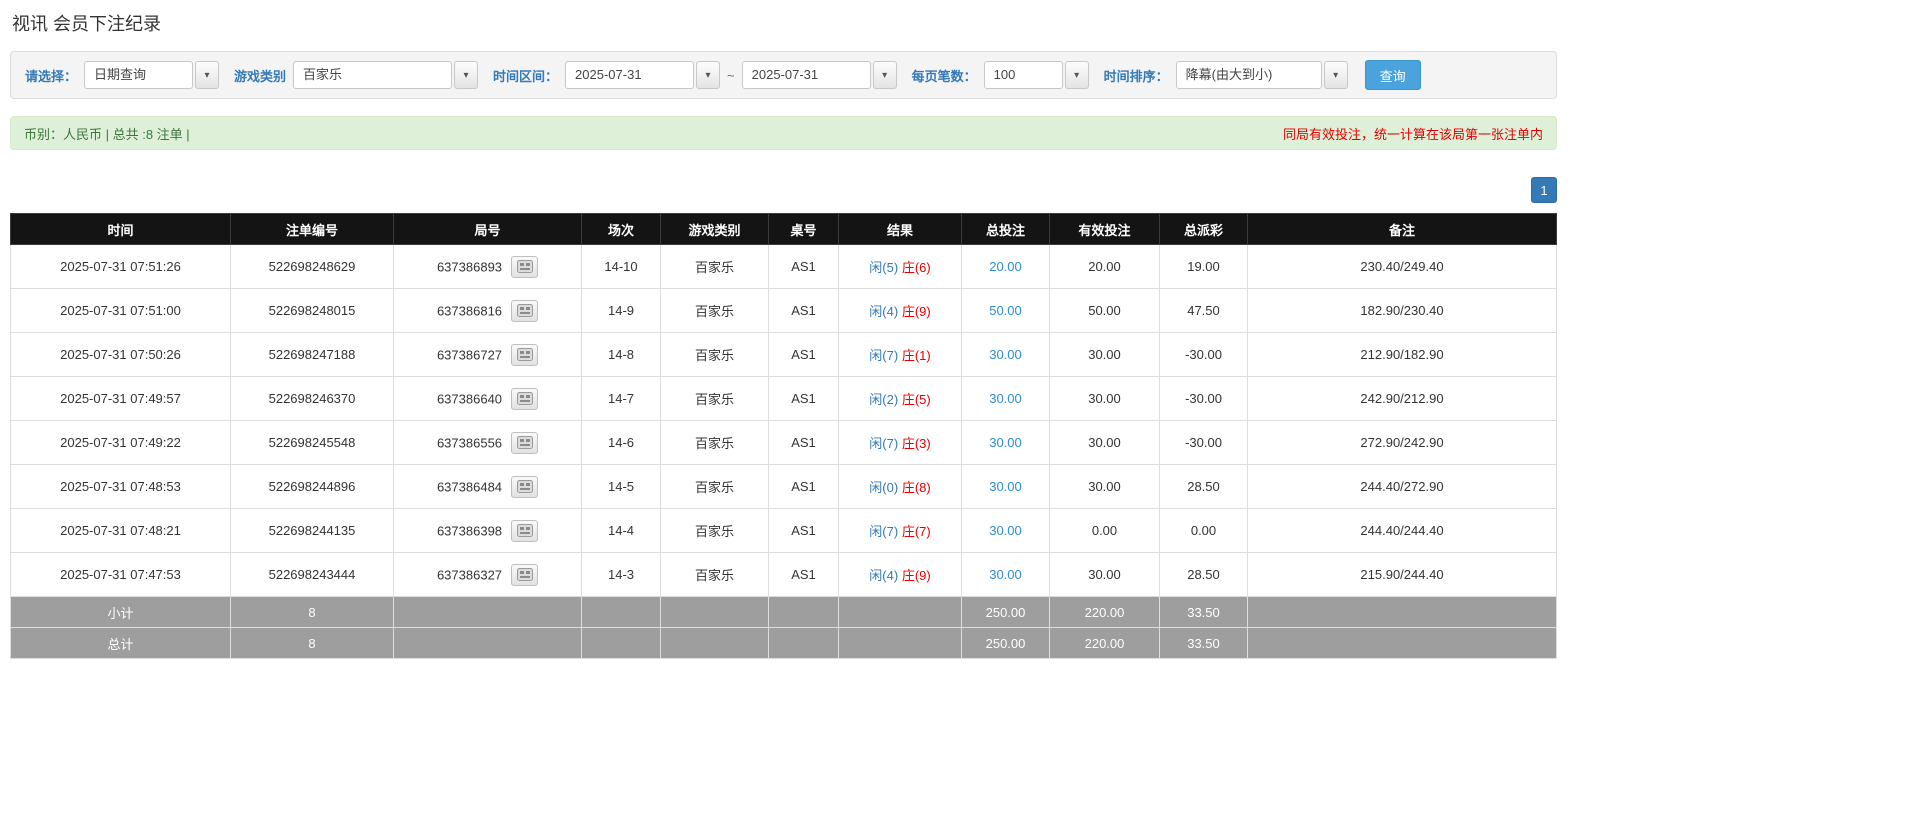 This screenshot has width=1919, height=826. I want to click on session-cell: 14-10, so click(621, 266).